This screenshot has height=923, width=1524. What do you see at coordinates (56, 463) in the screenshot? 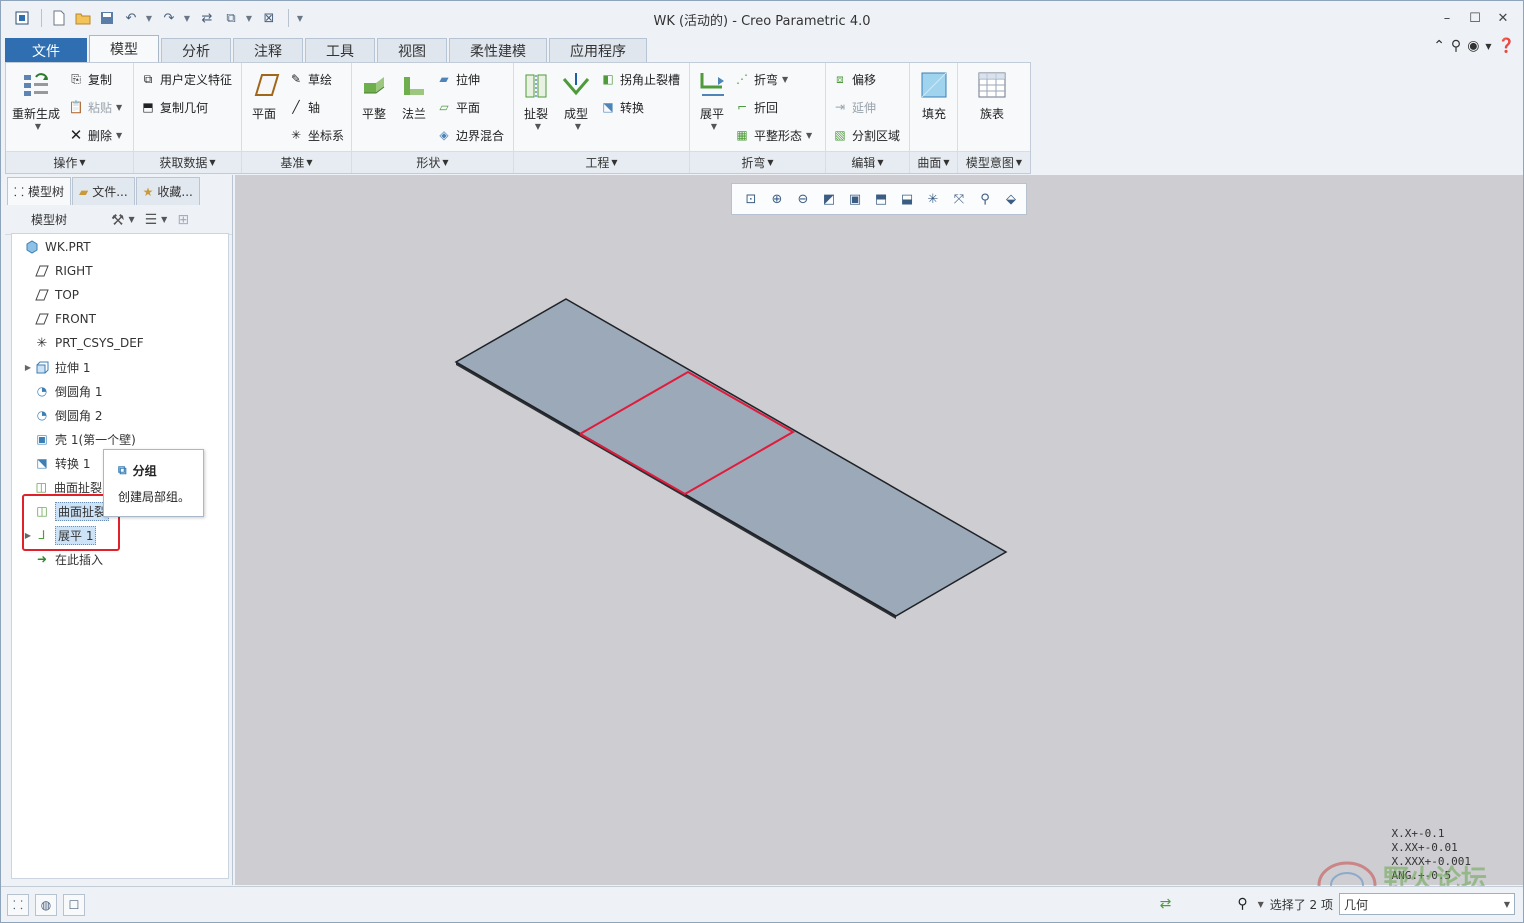
I see `tree-item-convert: ⬔ 转换 1` at bounding box center [56, 463].